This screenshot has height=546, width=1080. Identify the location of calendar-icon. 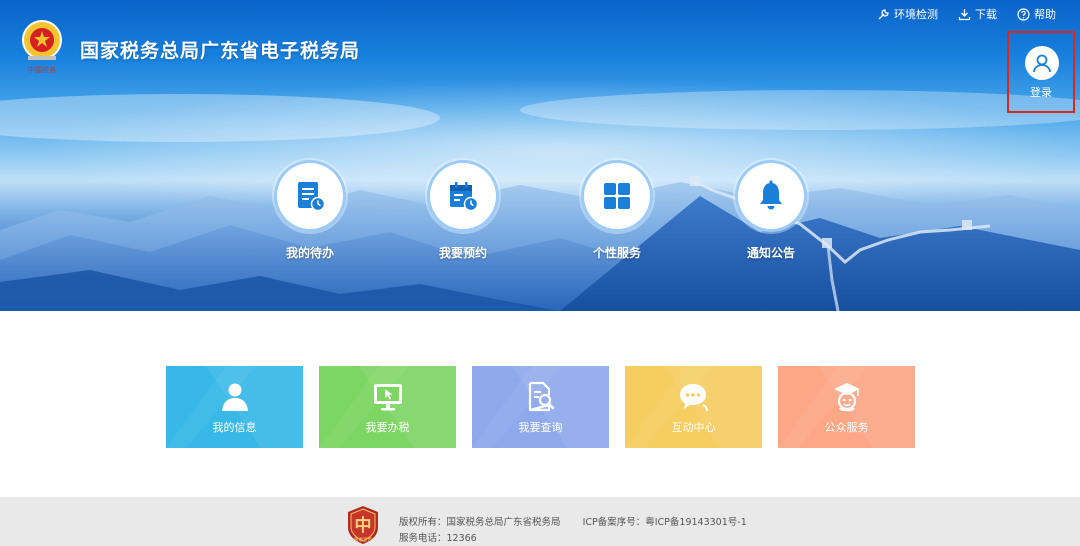
(464, 197).